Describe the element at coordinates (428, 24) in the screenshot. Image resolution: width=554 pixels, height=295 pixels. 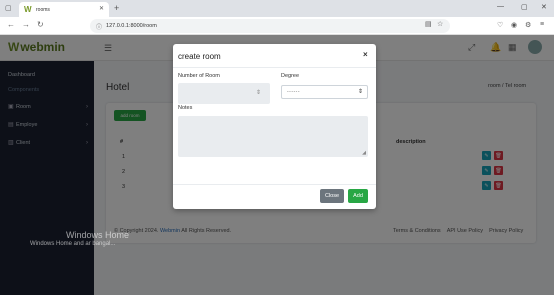
I see `reader-icon: ▤` at that location.